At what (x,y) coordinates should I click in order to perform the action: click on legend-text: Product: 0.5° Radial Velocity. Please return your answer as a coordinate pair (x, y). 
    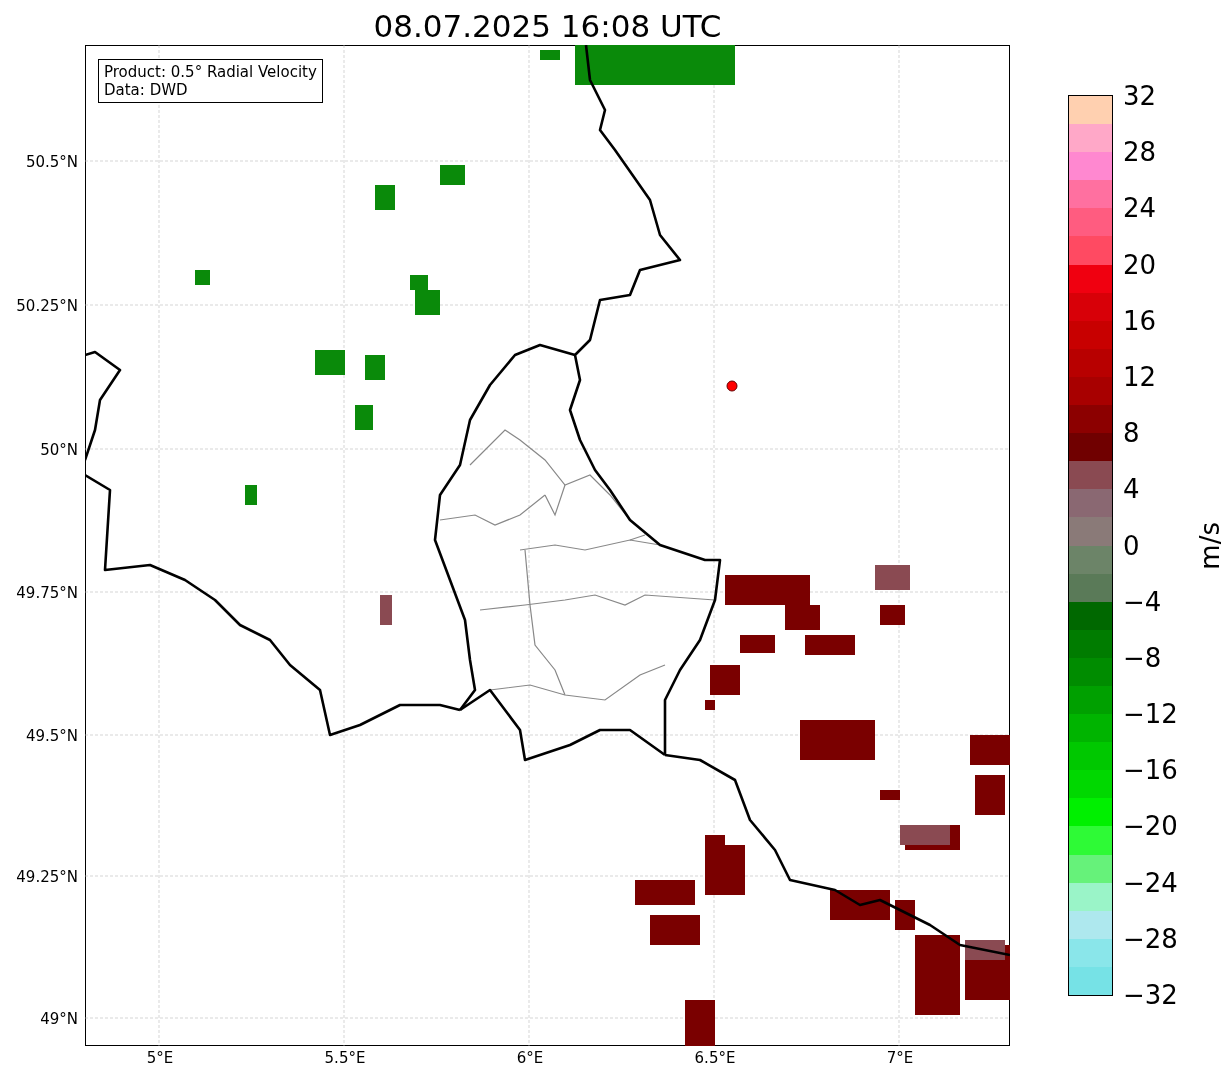
    Looking at the image, I should click on (210, 72).